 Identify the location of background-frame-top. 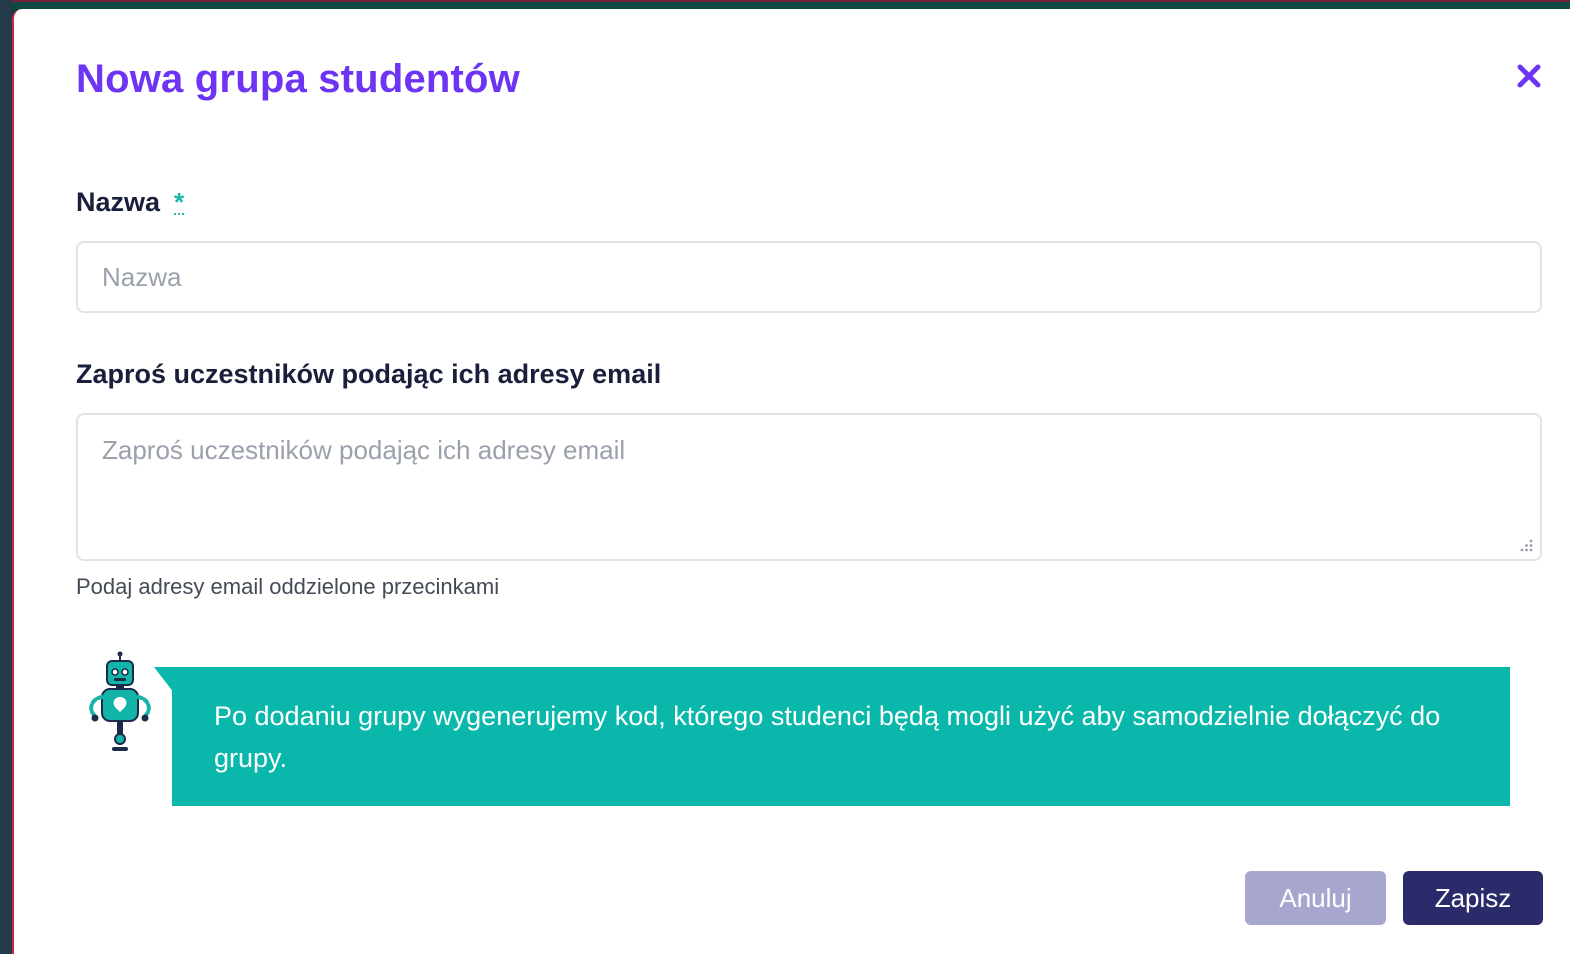
(785, 4).